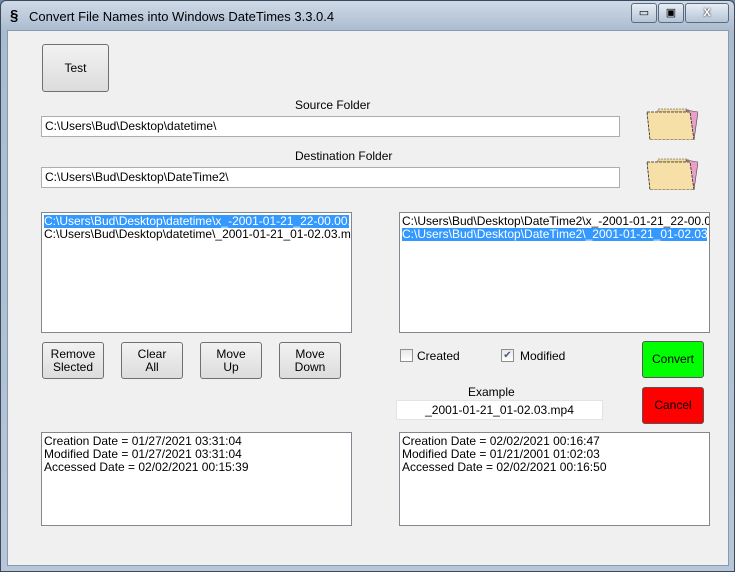  Describe the element at coordinates (73, 353) in the screenshot. I see `remove-label-1: Remove` at that location.